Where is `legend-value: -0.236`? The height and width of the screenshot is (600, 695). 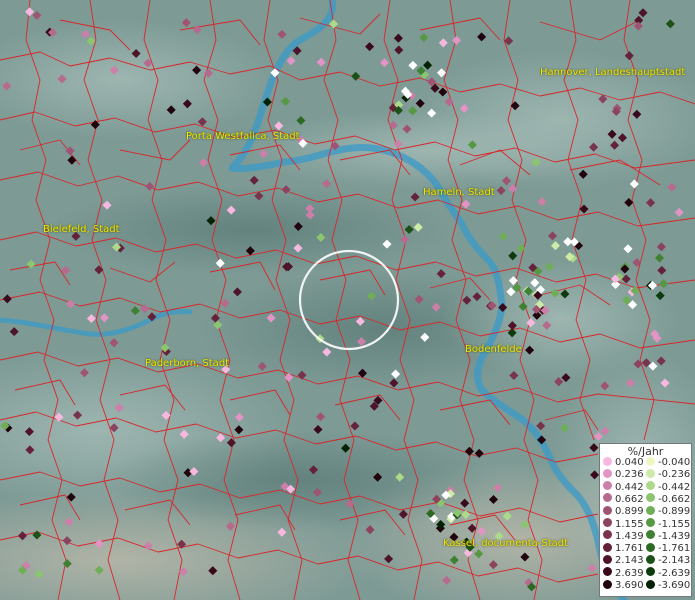
legend-value: -0.236 is located at coordinates (674, 475).